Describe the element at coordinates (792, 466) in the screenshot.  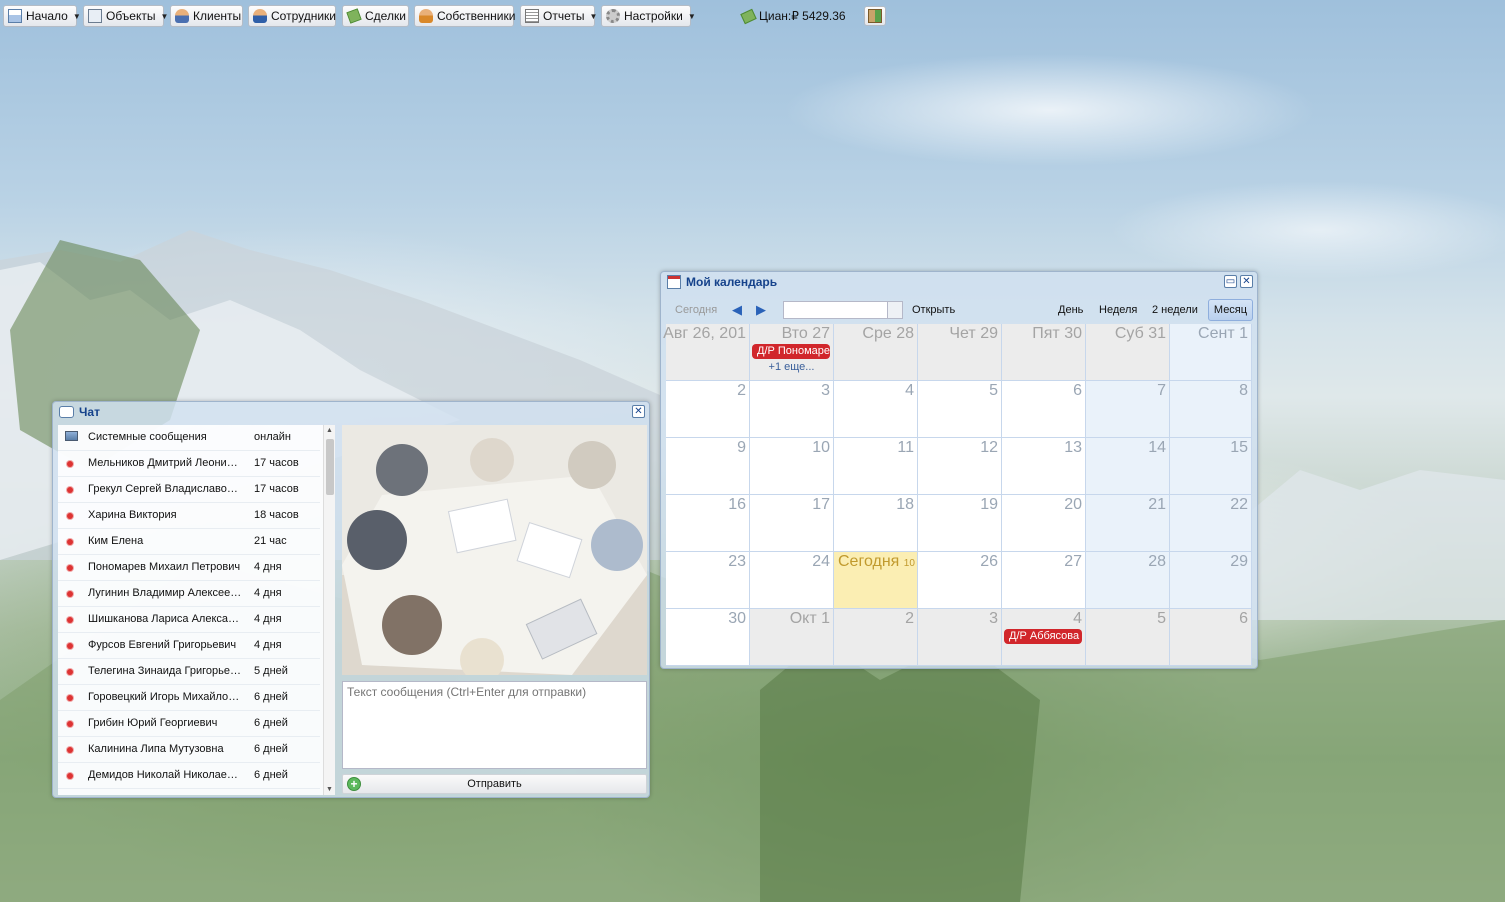
I see `day-cell: 10` at that location.